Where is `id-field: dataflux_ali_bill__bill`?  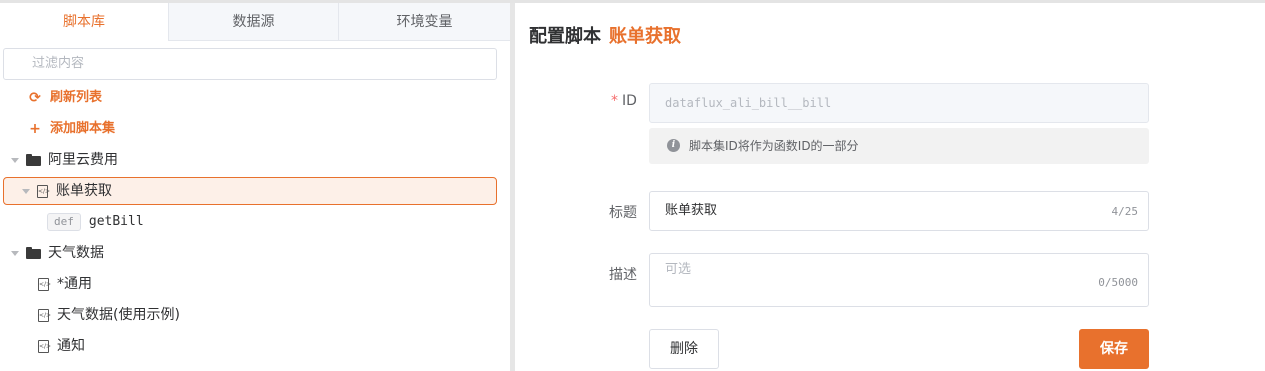 id-field: dataflux_ali_bill__bill is located at coordinates (899, 103).